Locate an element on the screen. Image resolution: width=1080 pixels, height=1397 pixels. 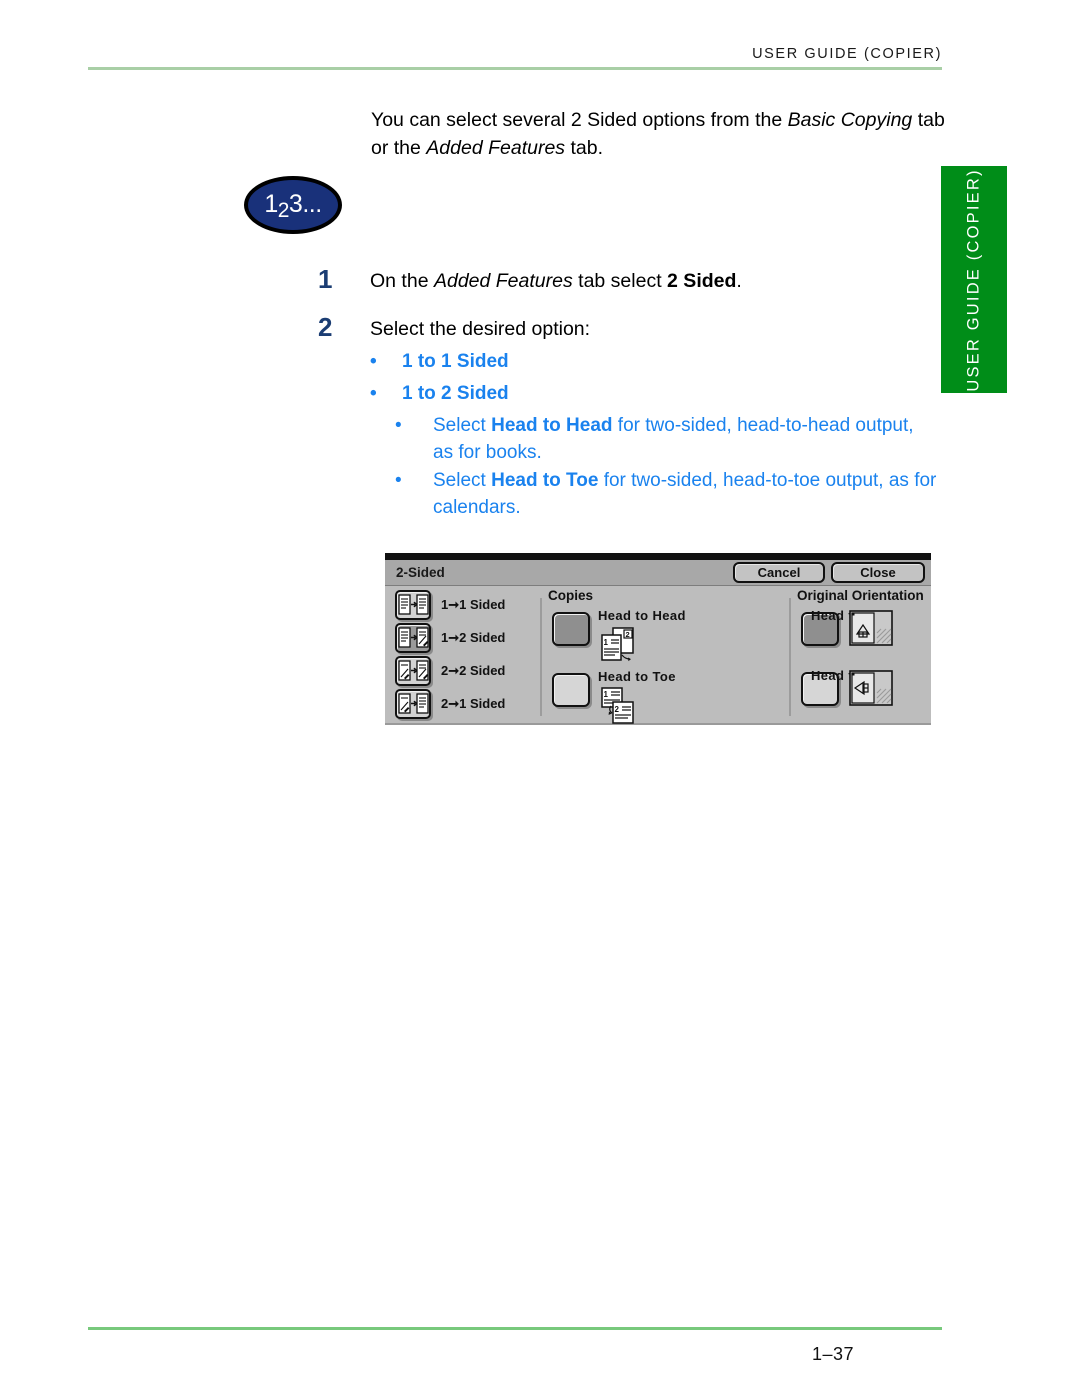
sided-option-2-to-1: 2➞1 Sided is located at coordinates (465, 705).